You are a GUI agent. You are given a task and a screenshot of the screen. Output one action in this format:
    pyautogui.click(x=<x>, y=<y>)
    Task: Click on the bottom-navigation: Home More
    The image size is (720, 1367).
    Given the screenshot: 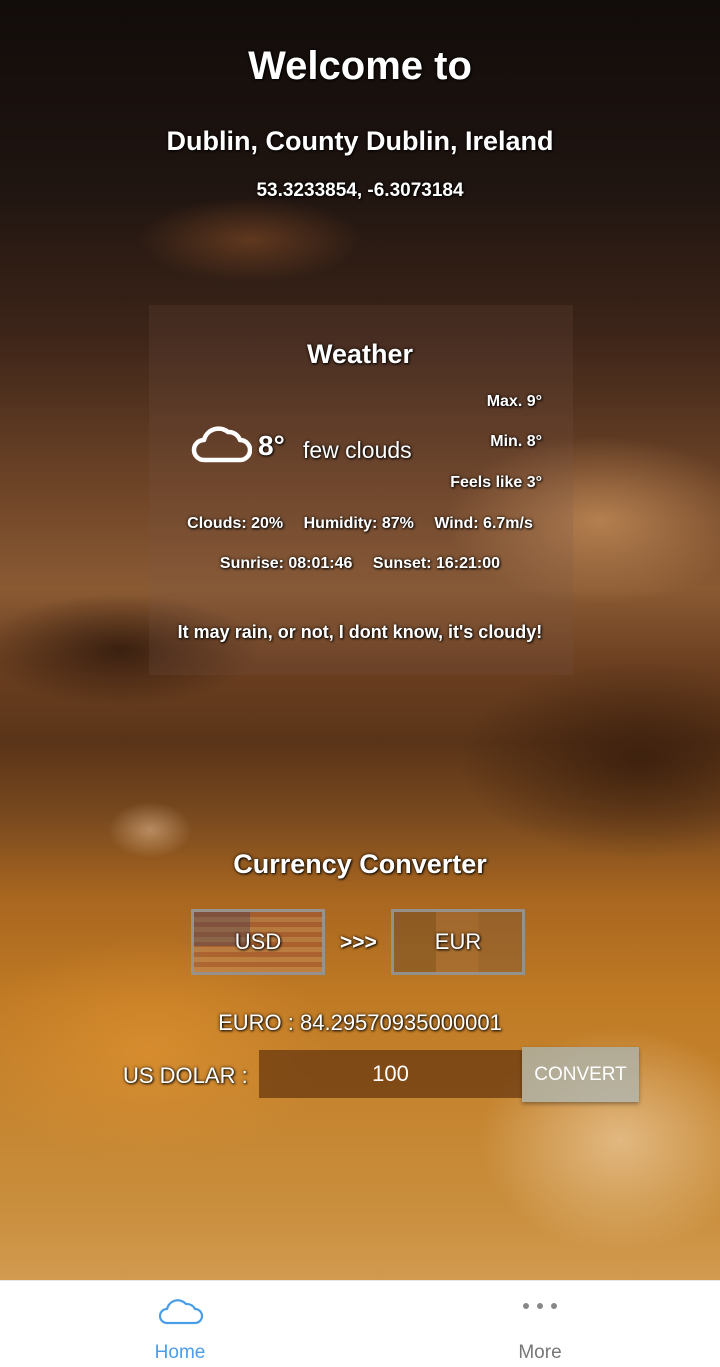 What is the action you would take?
    pyautogui.click(x=360, y=1323)
    